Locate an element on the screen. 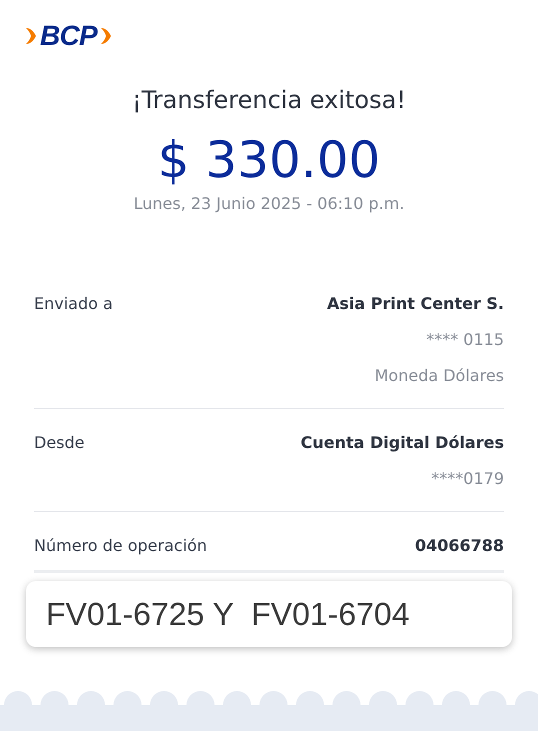 This screenshot has height=731, width=538. detail-value: 04066788 is located at coordinates (459, 546).